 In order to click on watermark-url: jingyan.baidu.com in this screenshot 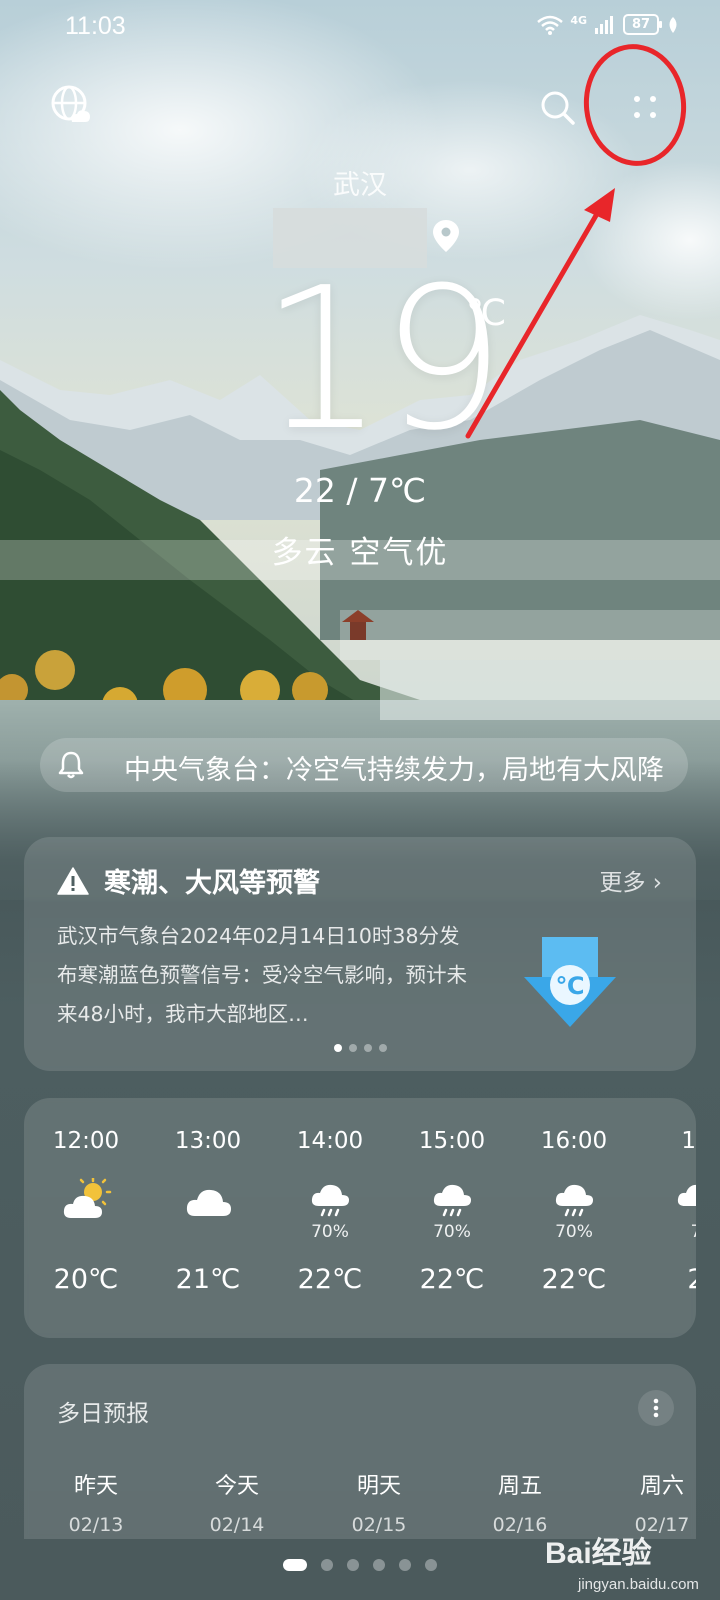, I will do `click(638, 1584)`.